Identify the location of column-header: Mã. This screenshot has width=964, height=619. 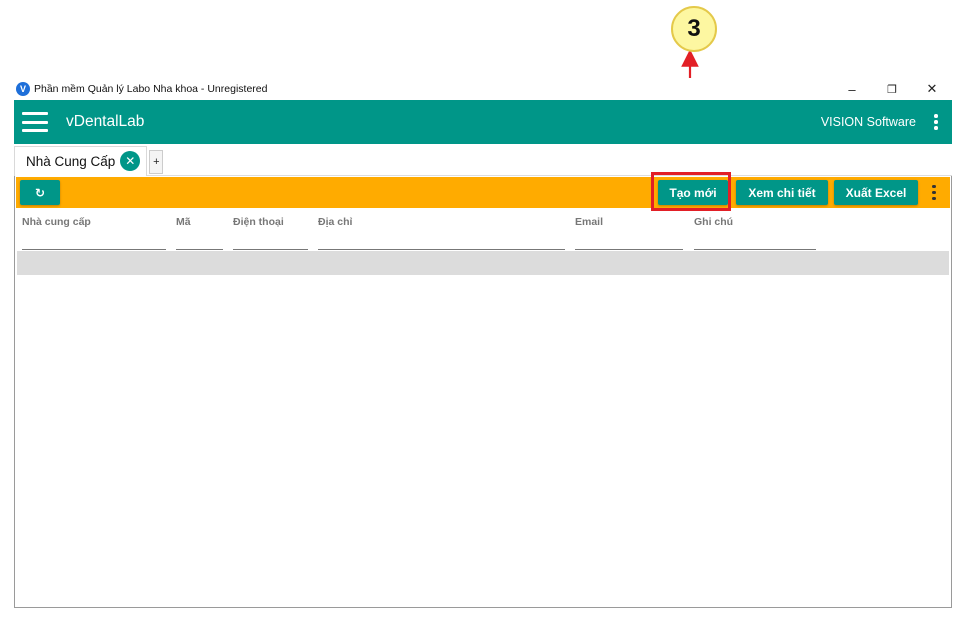
(183, 222).